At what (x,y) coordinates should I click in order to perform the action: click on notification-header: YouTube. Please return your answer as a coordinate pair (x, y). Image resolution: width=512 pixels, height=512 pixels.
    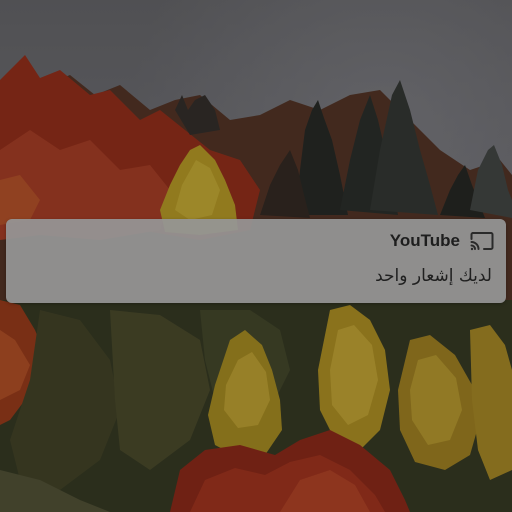
    Looking at the image, I should click on (442, 241).